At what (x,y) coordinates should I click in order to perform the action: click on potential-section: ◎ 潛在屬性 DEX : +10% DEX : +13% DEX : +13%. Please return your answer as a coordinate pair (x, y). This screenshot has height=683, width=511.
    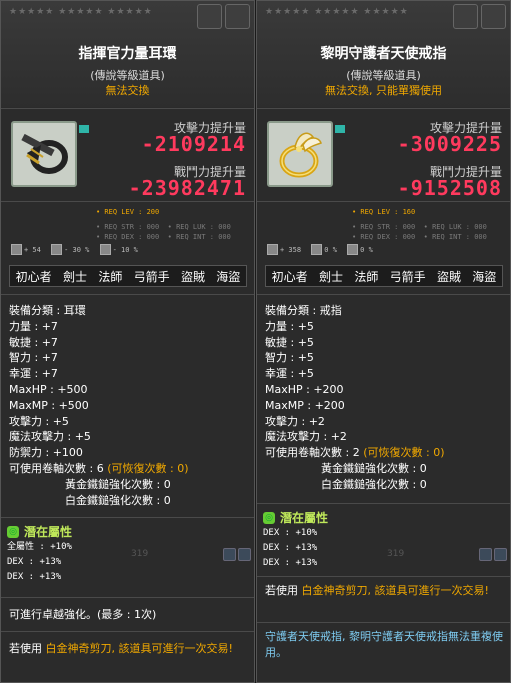
    Looking at the image, I should click on (383, 540).